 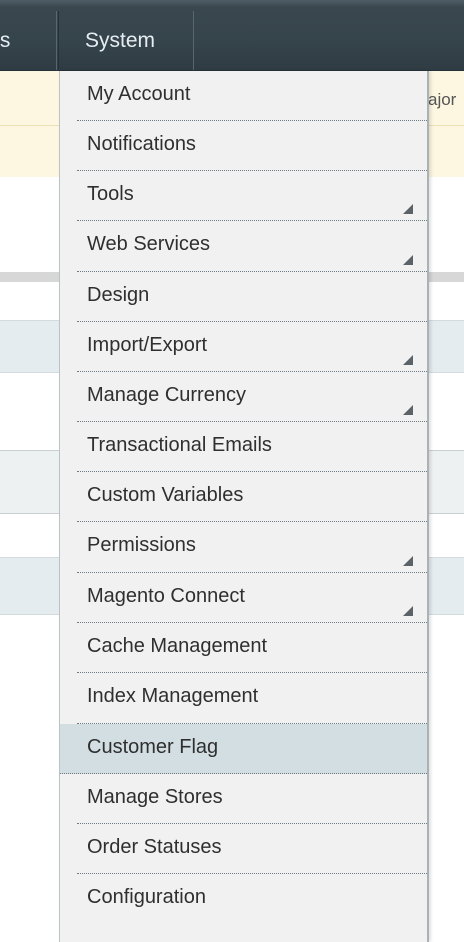 I want to click on nav-tab-partial-label: ts, so click(x=5, y=40).